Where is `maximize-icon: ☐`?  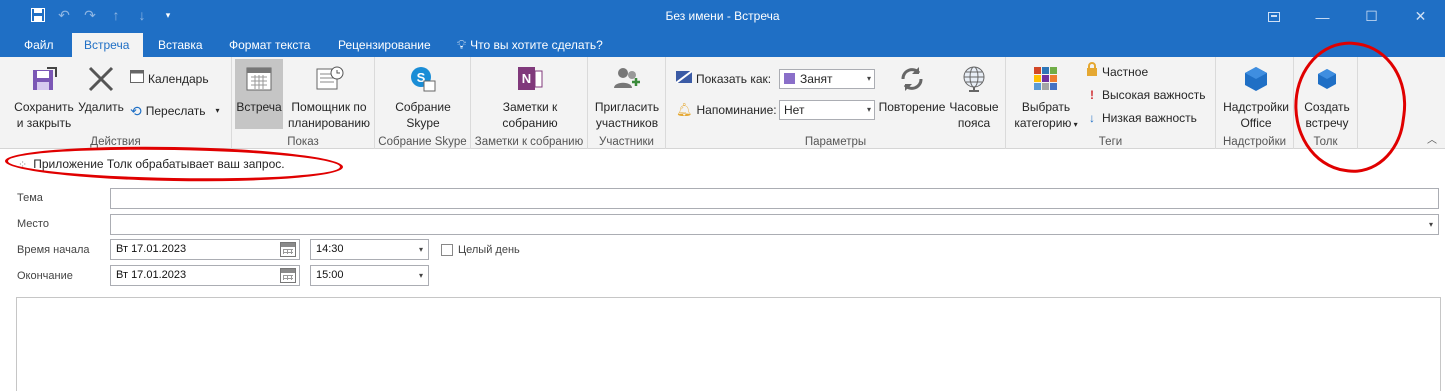 maximize-icon: ☐ is located at coordinates (1371, 16).